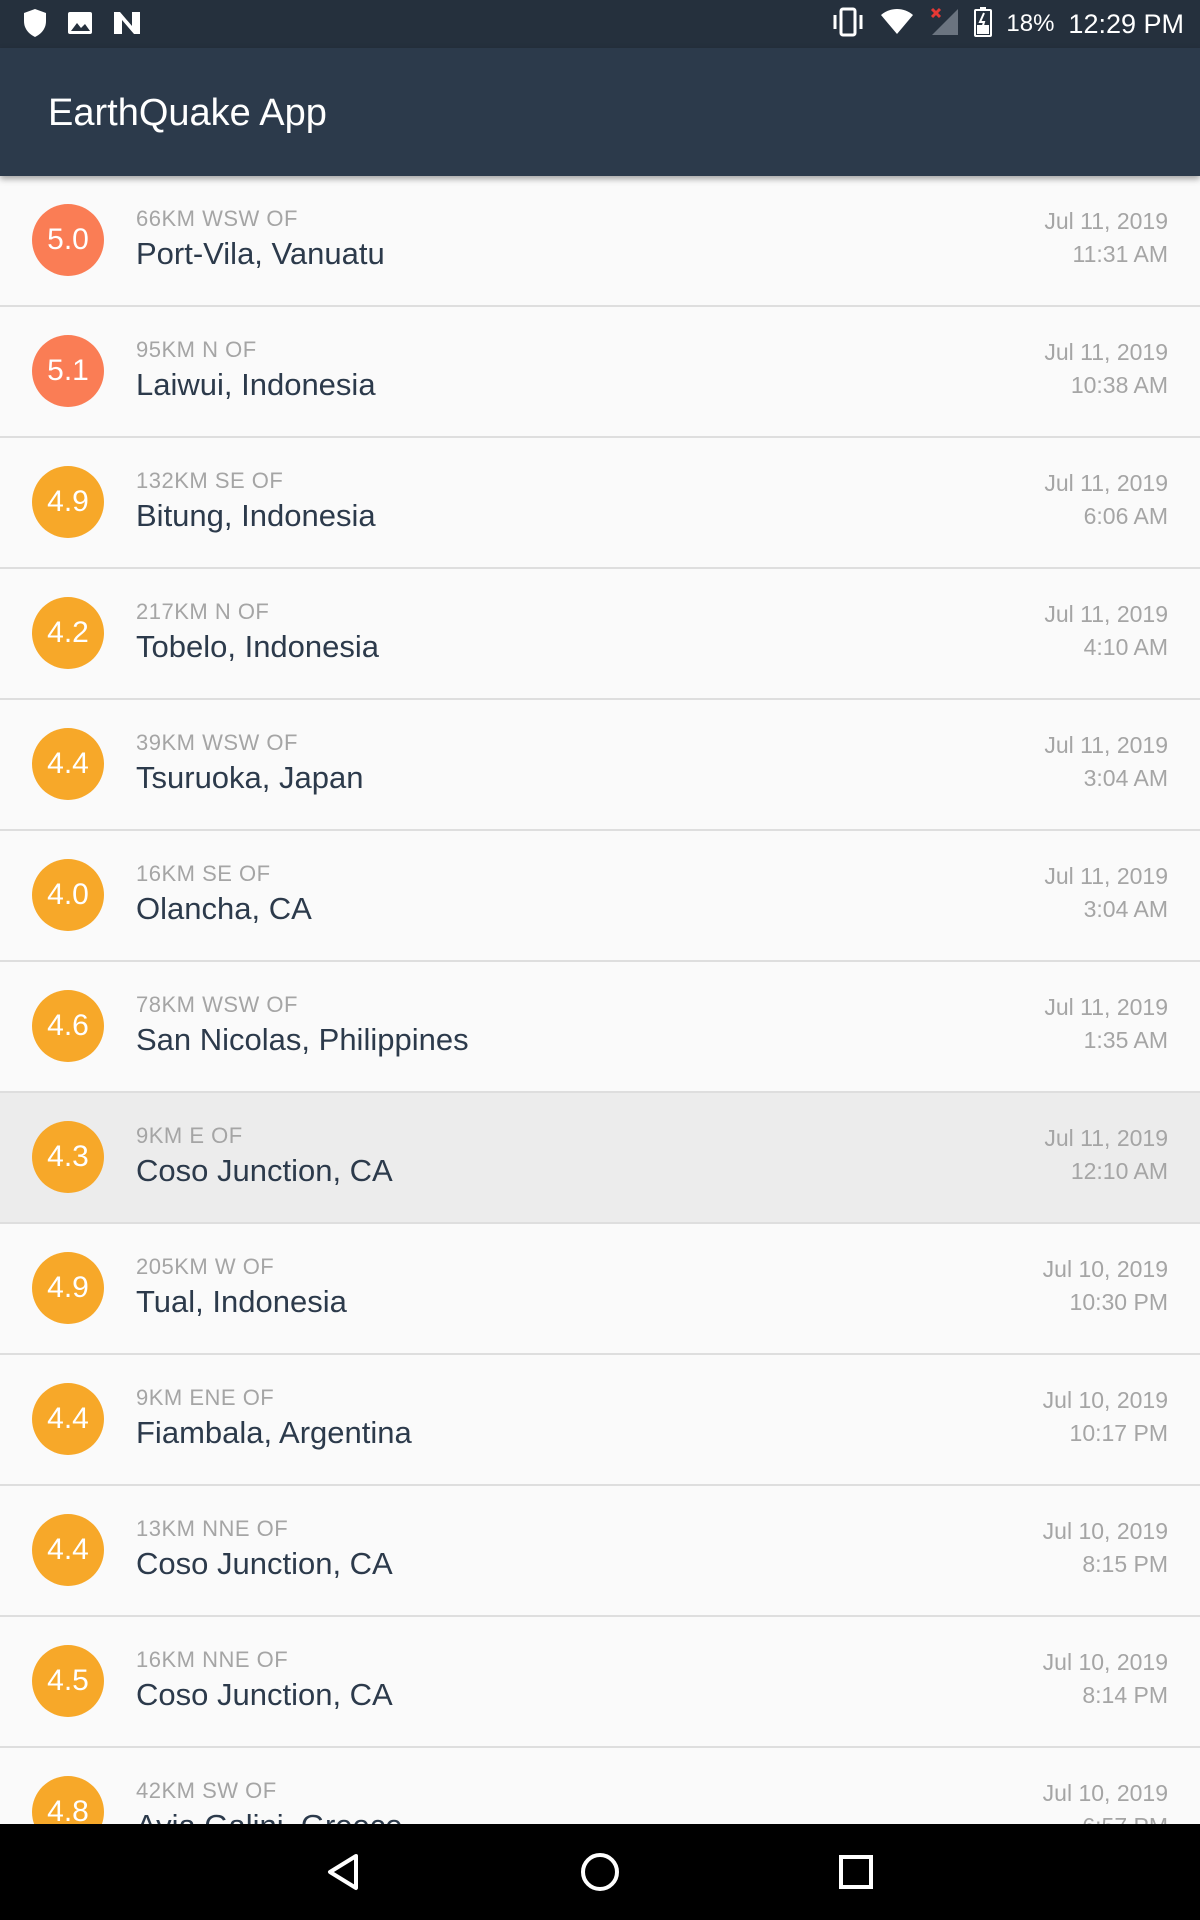  Describe the element at coordinates (1126, 23) in the screenshot. I see `status-time: 12:29 PM` at that location.